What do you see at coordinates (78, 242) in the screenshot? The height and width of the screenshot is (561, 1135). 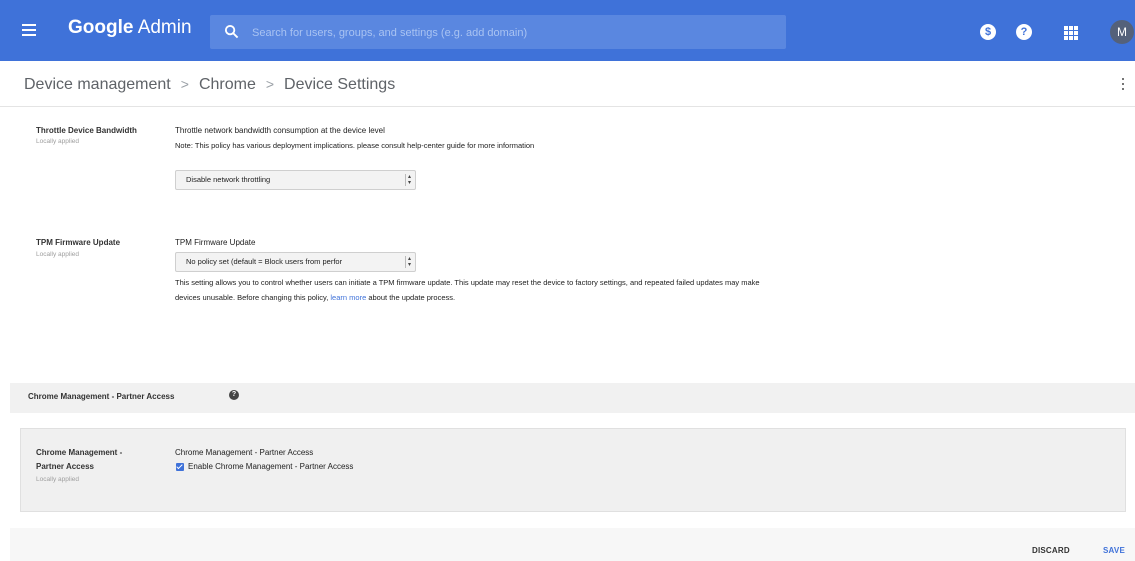 I see `setting-name-tpm: TPM Firmware Update` at bounding box center [78, 242].